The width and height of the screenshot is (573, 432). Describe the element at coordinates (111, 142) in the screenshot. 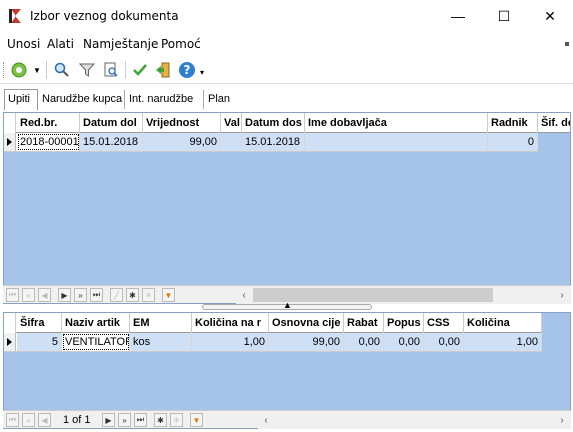

I see `cell-datum-dol: 15.01.2018` at that location.